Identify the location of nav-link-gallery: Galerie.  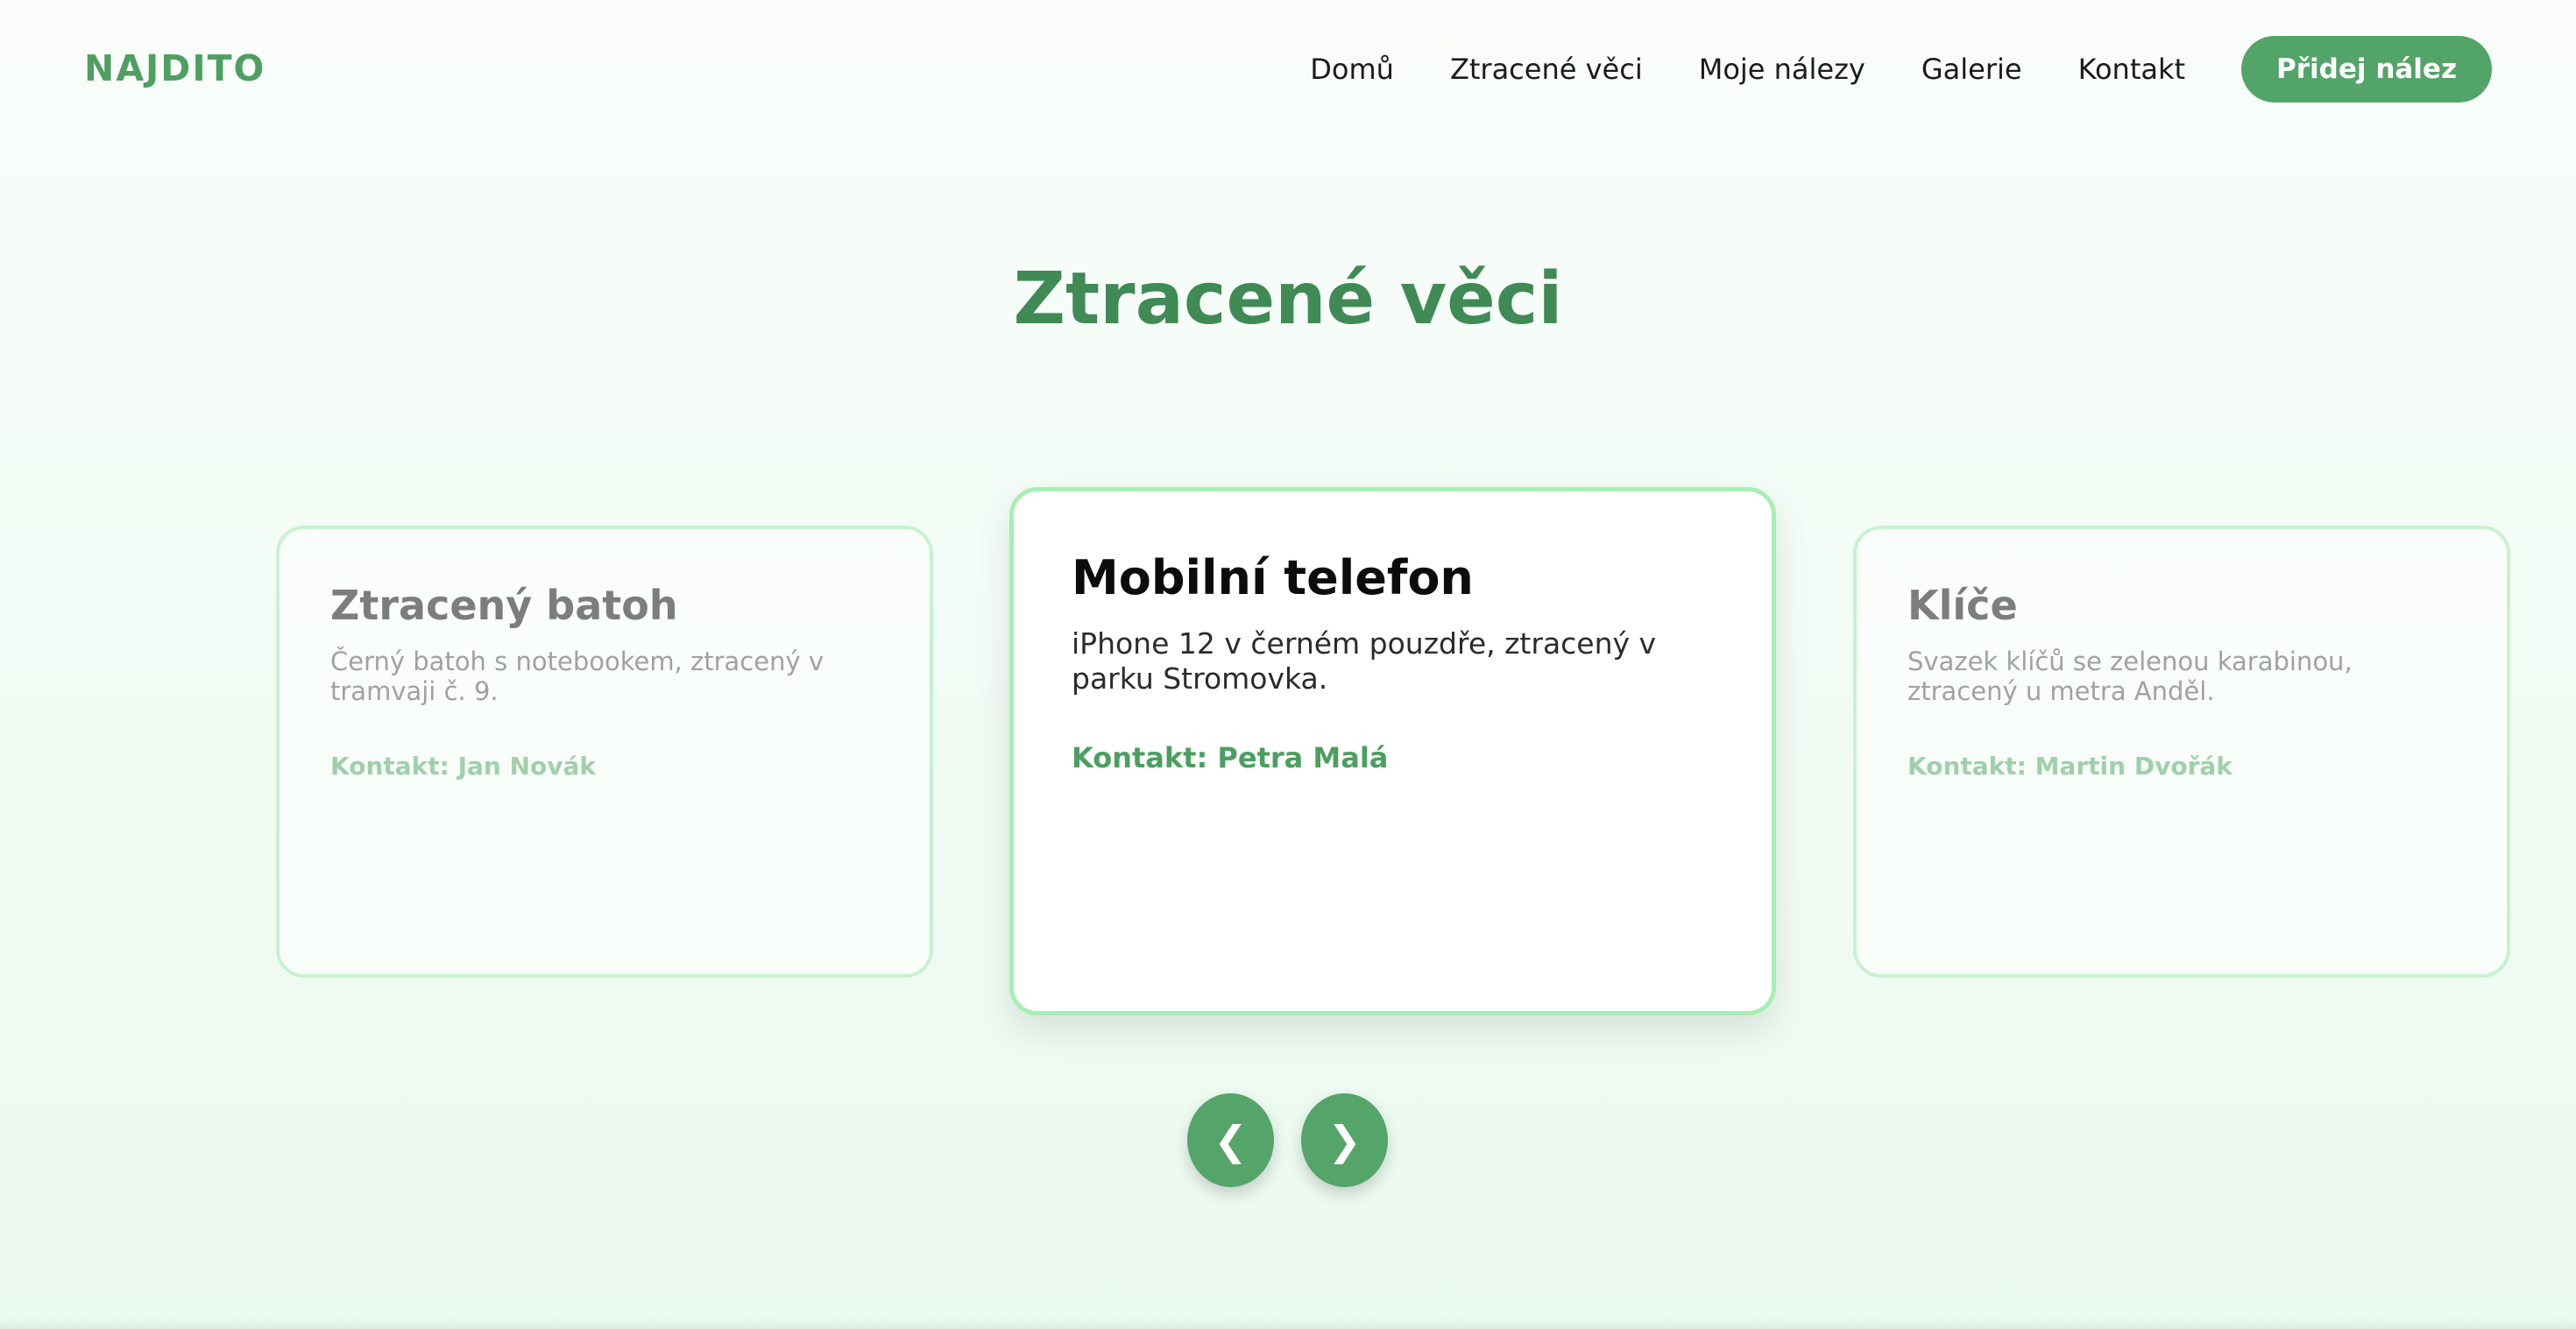
(1971, 69).